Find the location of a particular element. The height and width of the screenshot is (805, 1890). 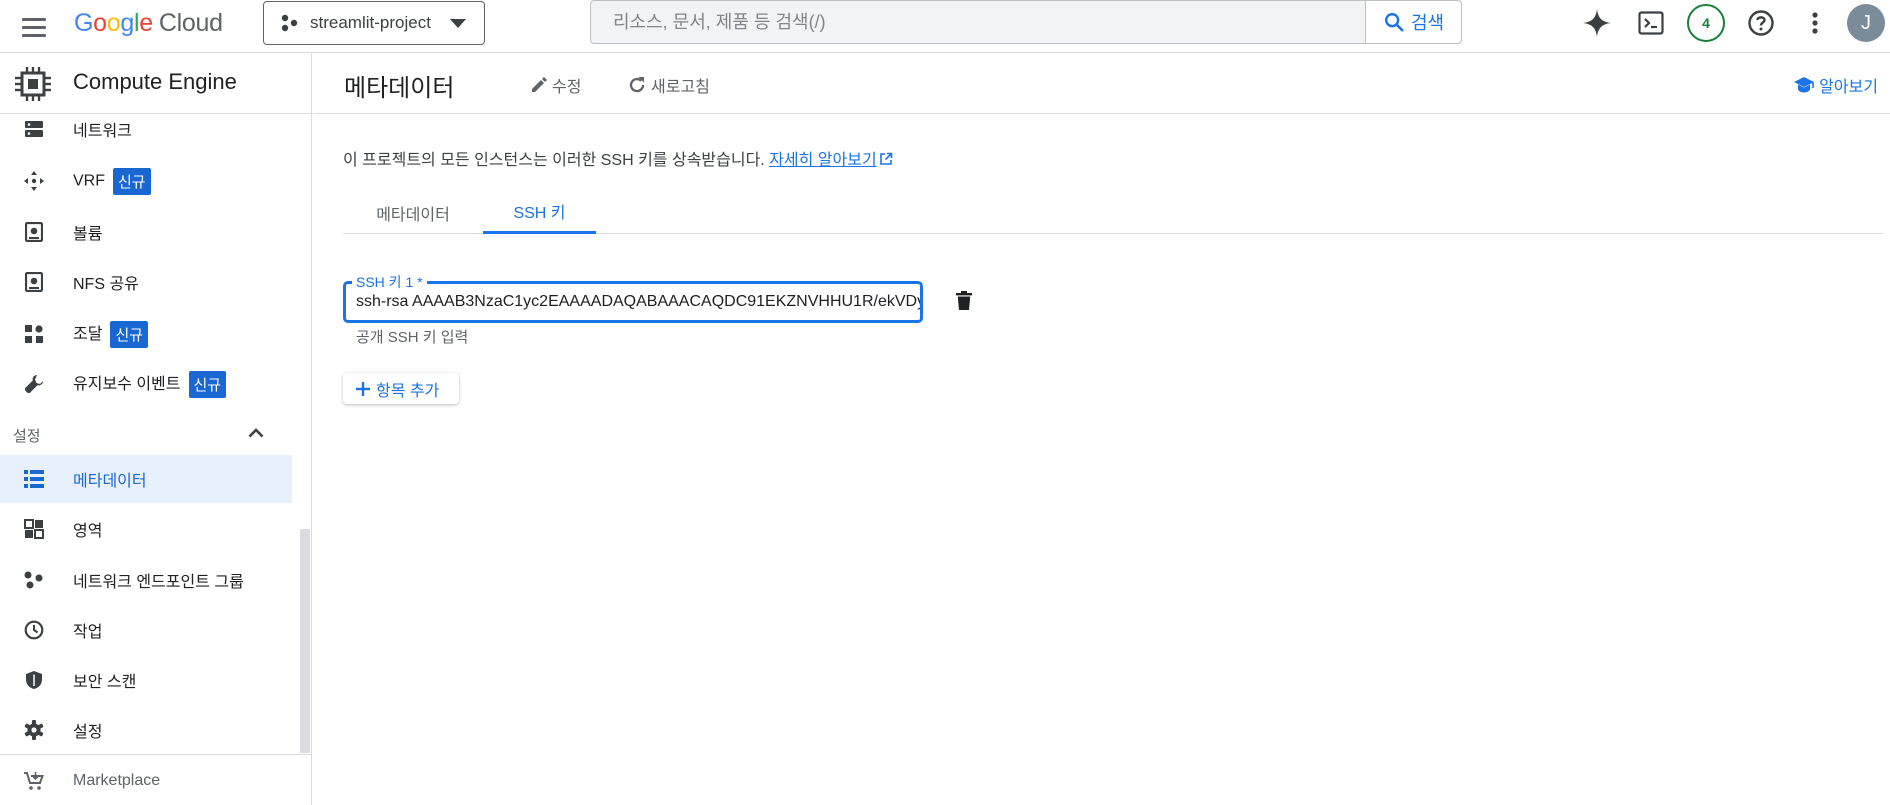

edit-button: 수정 is located at coordinates (555, 85).